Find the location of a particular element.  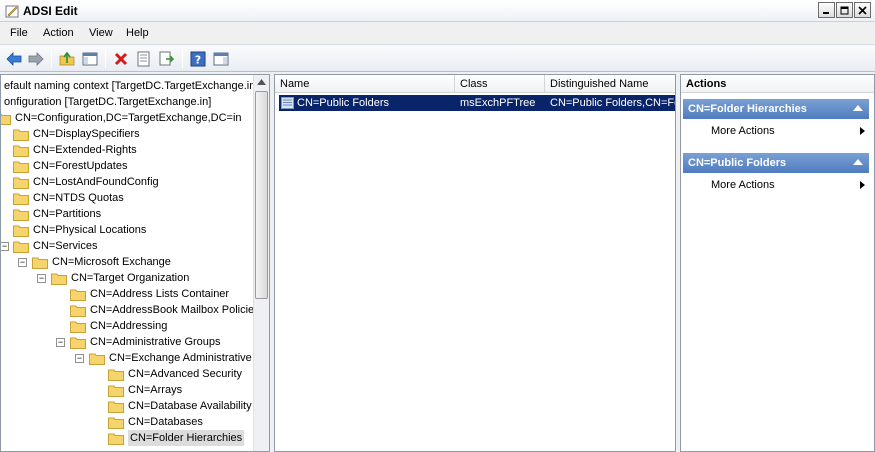

folder-up-icon is located at coordinates (67, 58).